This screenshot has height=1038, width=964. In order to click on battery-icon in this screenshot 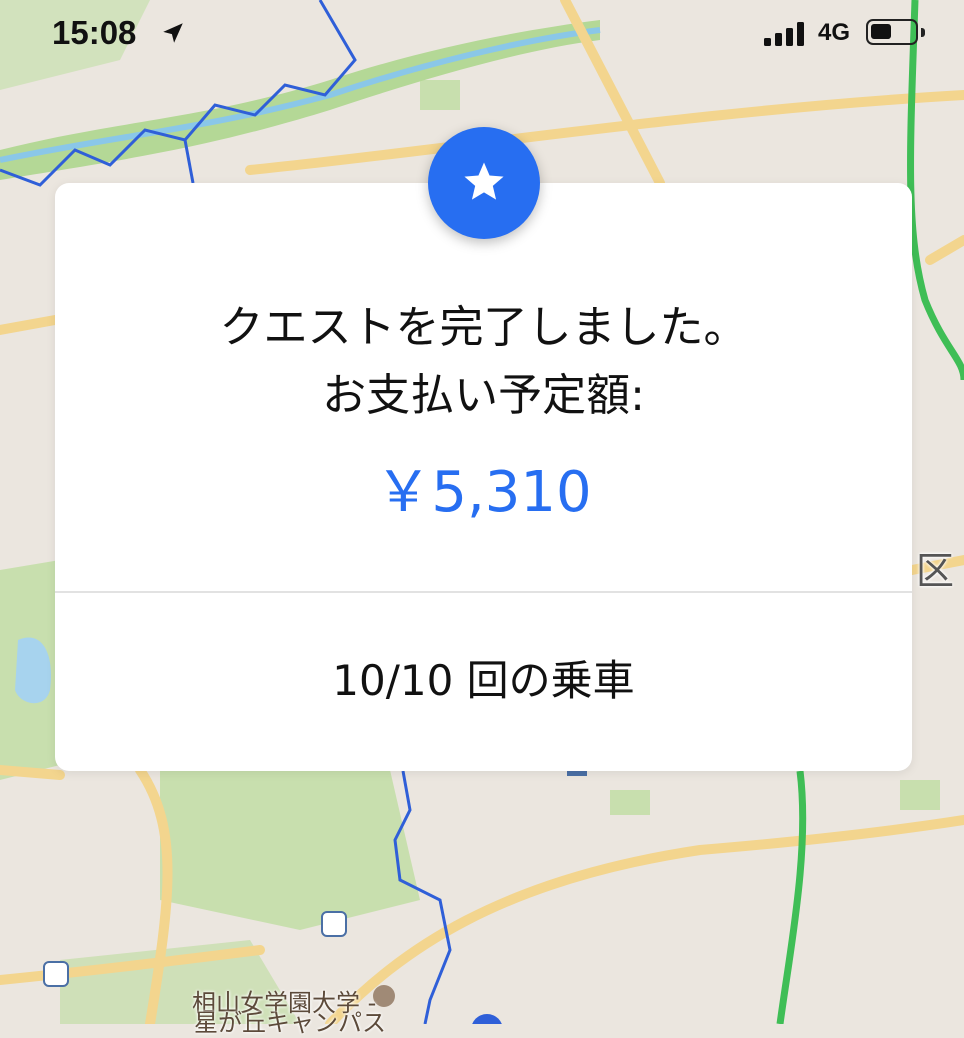, I will do `click(892, 32)`.